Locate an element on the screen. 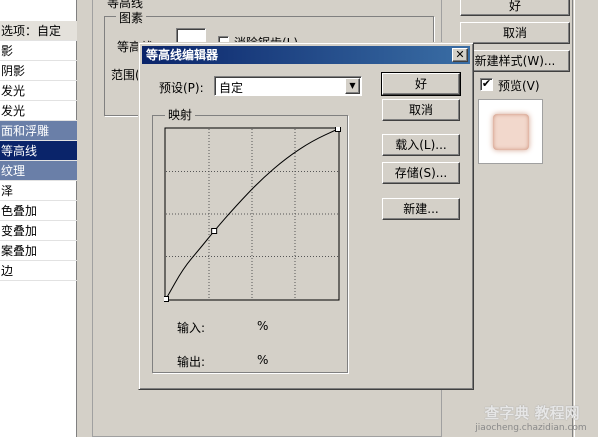 Image resolution: width=598 pixels, height=437 pixels. style-preview is located at coordinates (510, 131).